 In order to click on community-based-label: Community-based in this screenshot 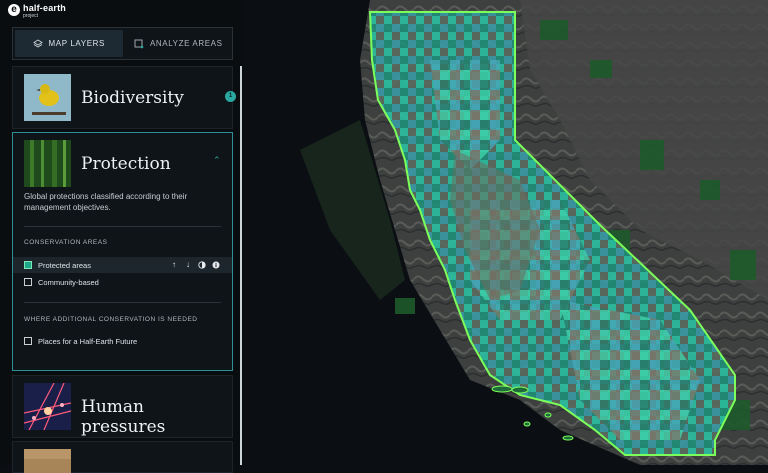, I will do `click(68, 282)`.